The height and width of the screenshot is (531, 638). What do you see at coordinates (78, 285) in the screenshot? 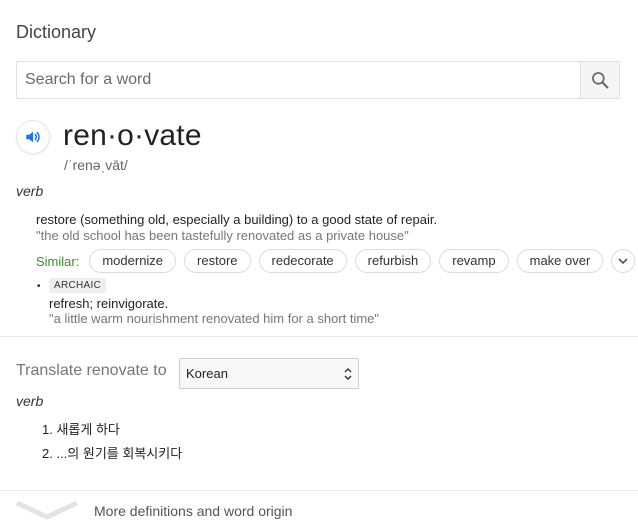
I see `archaic-tag: ARCHAIC` at bounding box center [78, 285].